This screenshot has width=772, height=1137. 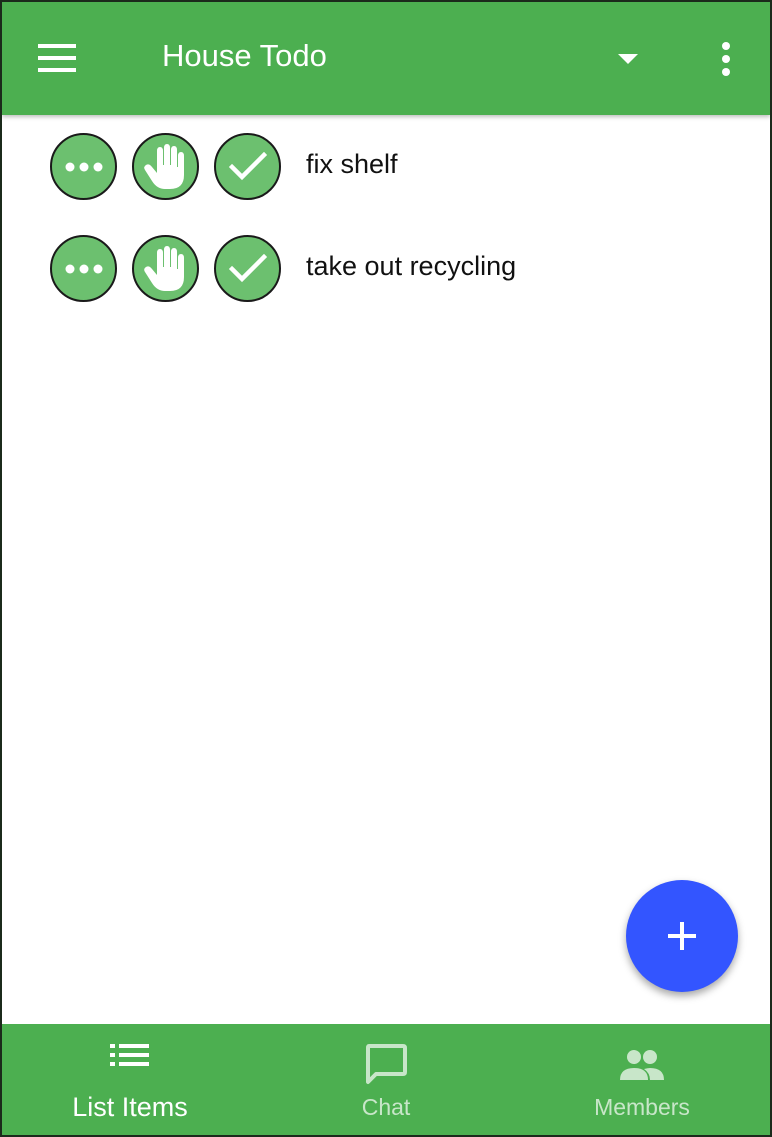 What do you see at coordinates (726, 60) in the screenshot?
I see `more-vert-icon` at bounding box center [726, 60].